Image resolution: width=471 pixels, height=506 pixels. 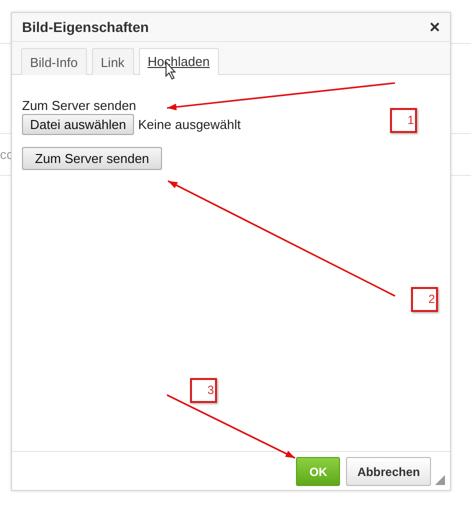 I want to click on annotation-box: 2, so click(x=424, y=299).